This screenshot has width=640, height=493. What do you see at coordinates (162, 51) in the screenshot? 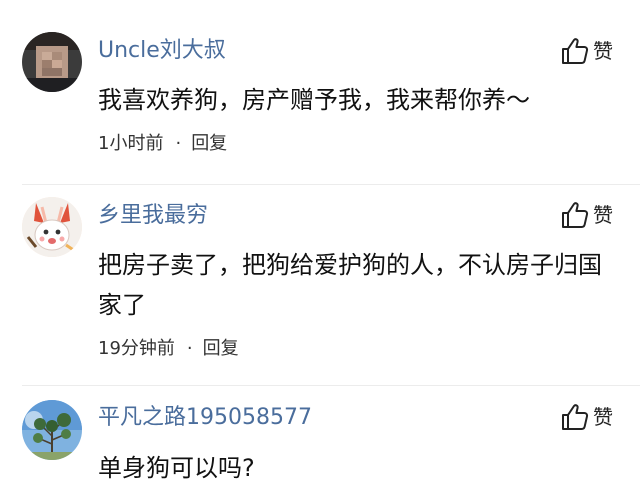
I see `comment-username: Uncle刘大叔` at bounding box center [162, 51].